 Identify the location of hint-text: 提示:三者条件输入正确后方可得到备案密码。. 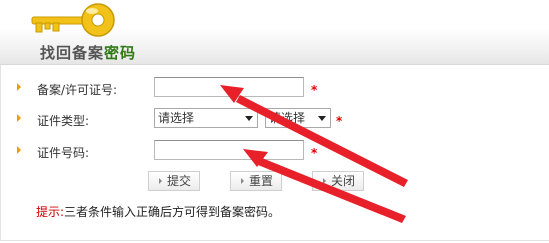
(158, 211).